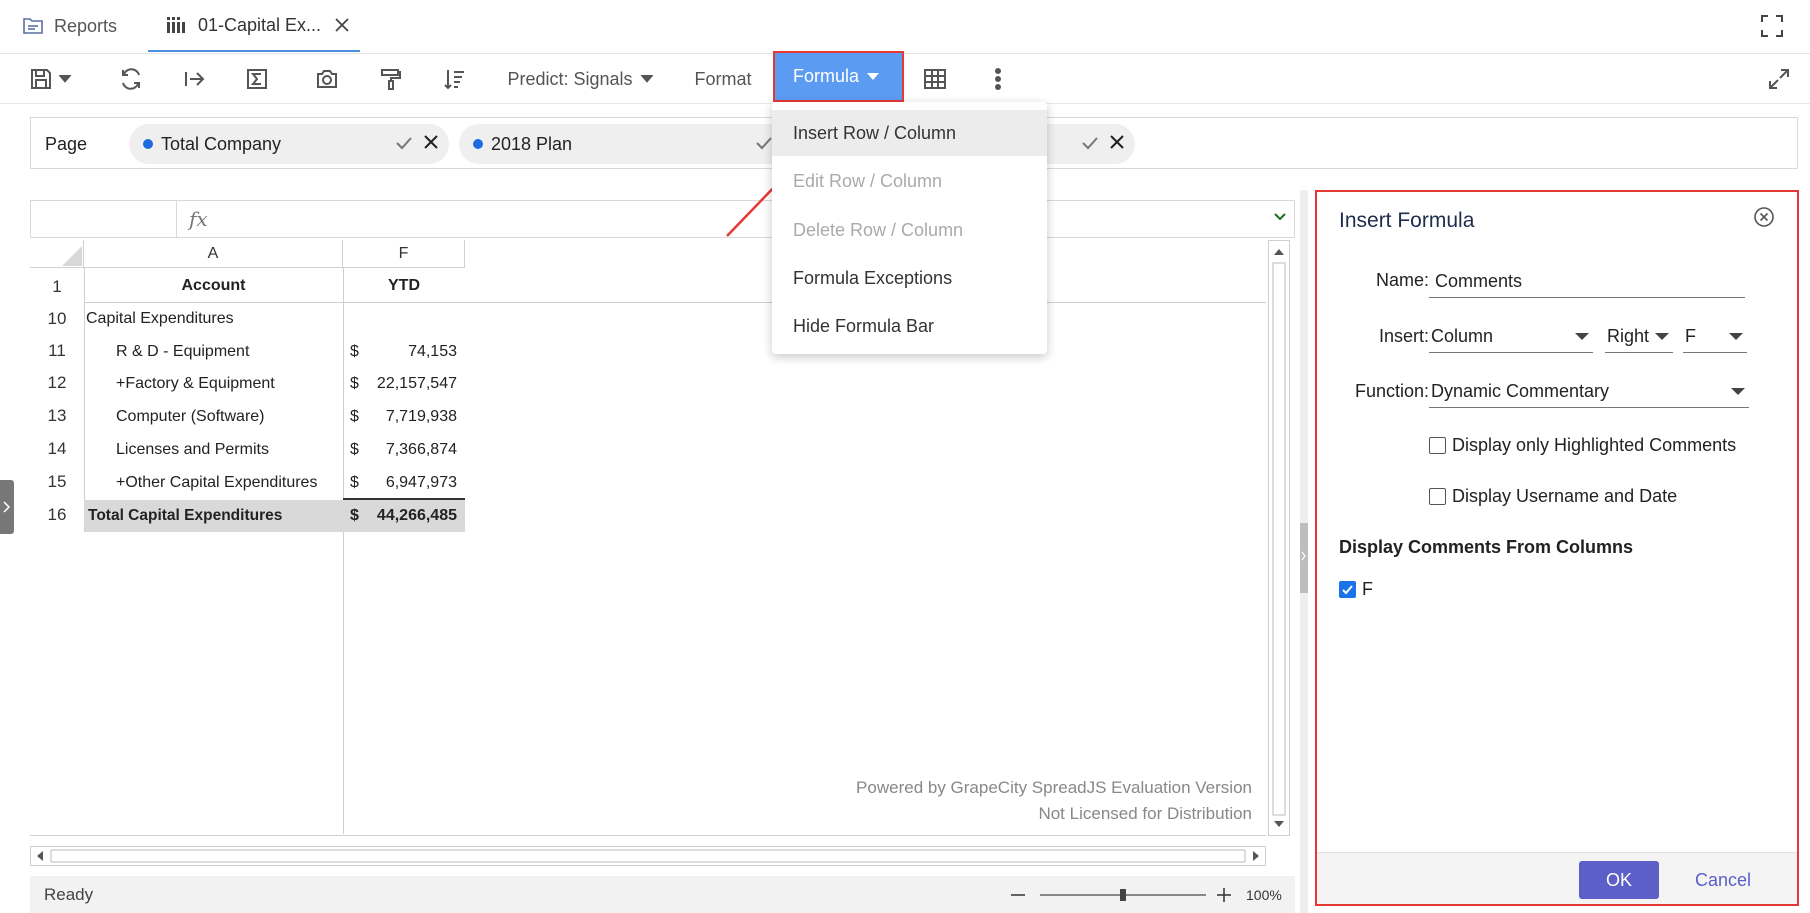 The height and width of the screenshot is (913, 1810). Describe the element at coordinates (1279, 538) in the screenshot. I see `vertical-scrollbar` at that location.